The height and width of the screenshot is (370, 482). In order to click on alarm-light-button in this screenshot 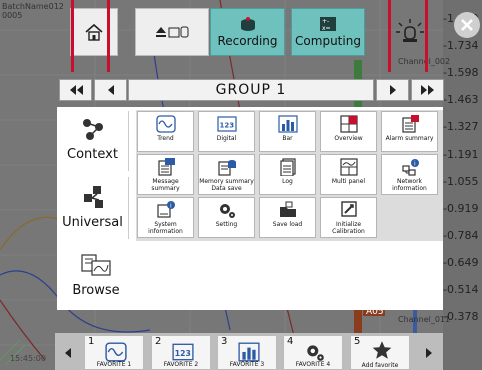, I will do `click(410, 32)`.